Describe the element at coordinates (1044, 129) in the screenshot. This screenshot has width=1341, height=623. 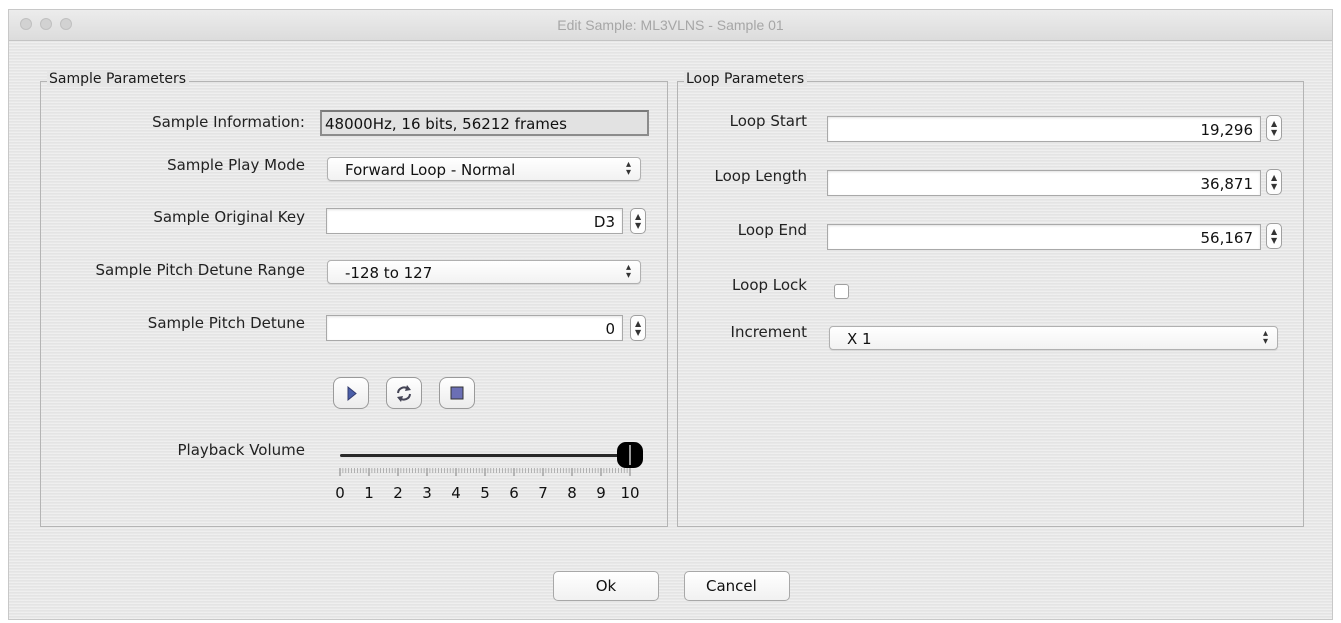
I see `loop-start-field: 19,296` at that location.